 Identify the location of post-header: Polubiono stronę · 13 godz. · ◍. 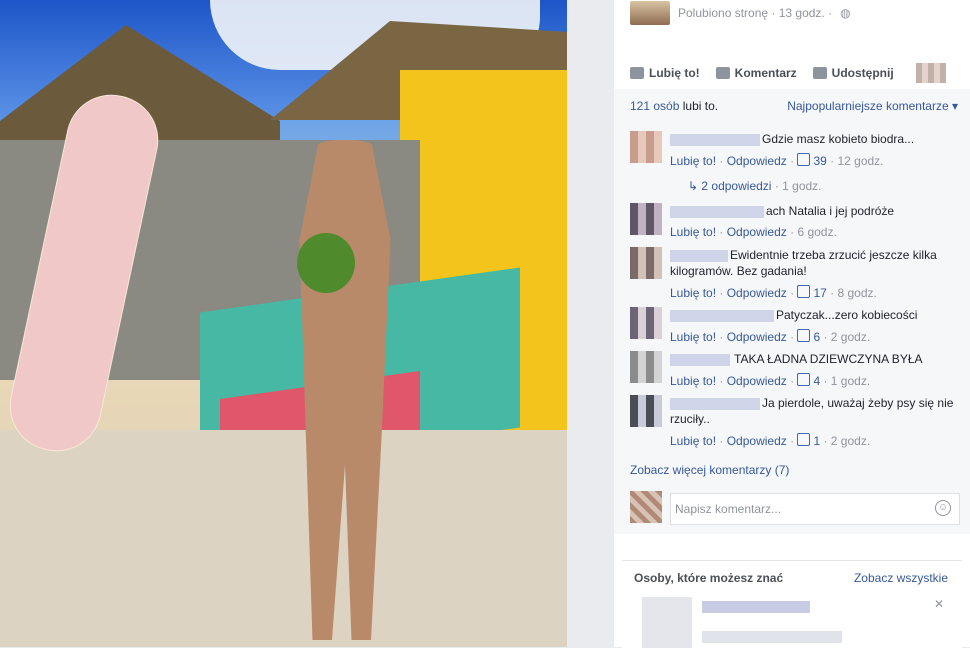
(740, 13).